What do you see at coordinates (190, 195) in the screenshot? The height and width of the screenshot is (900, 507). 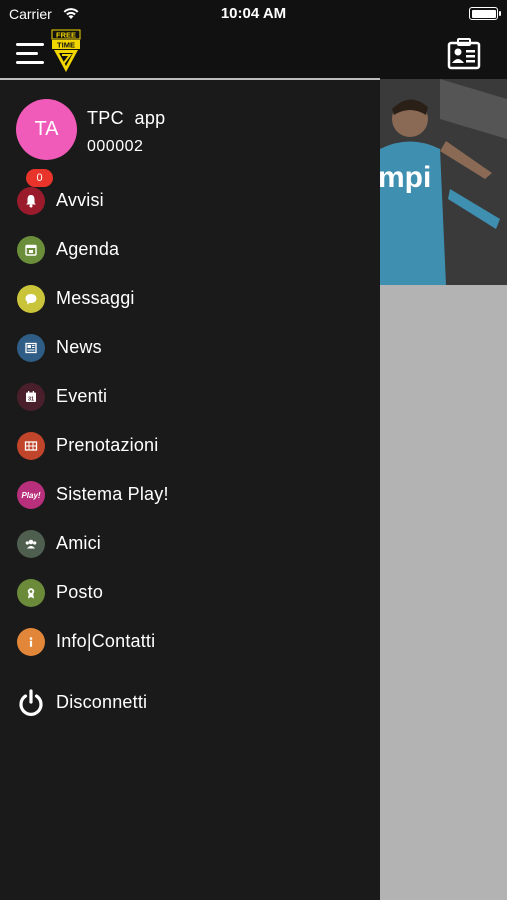 I see `menu-item-avvisi: 0 Avvisi` at bounding box center [190, 195].